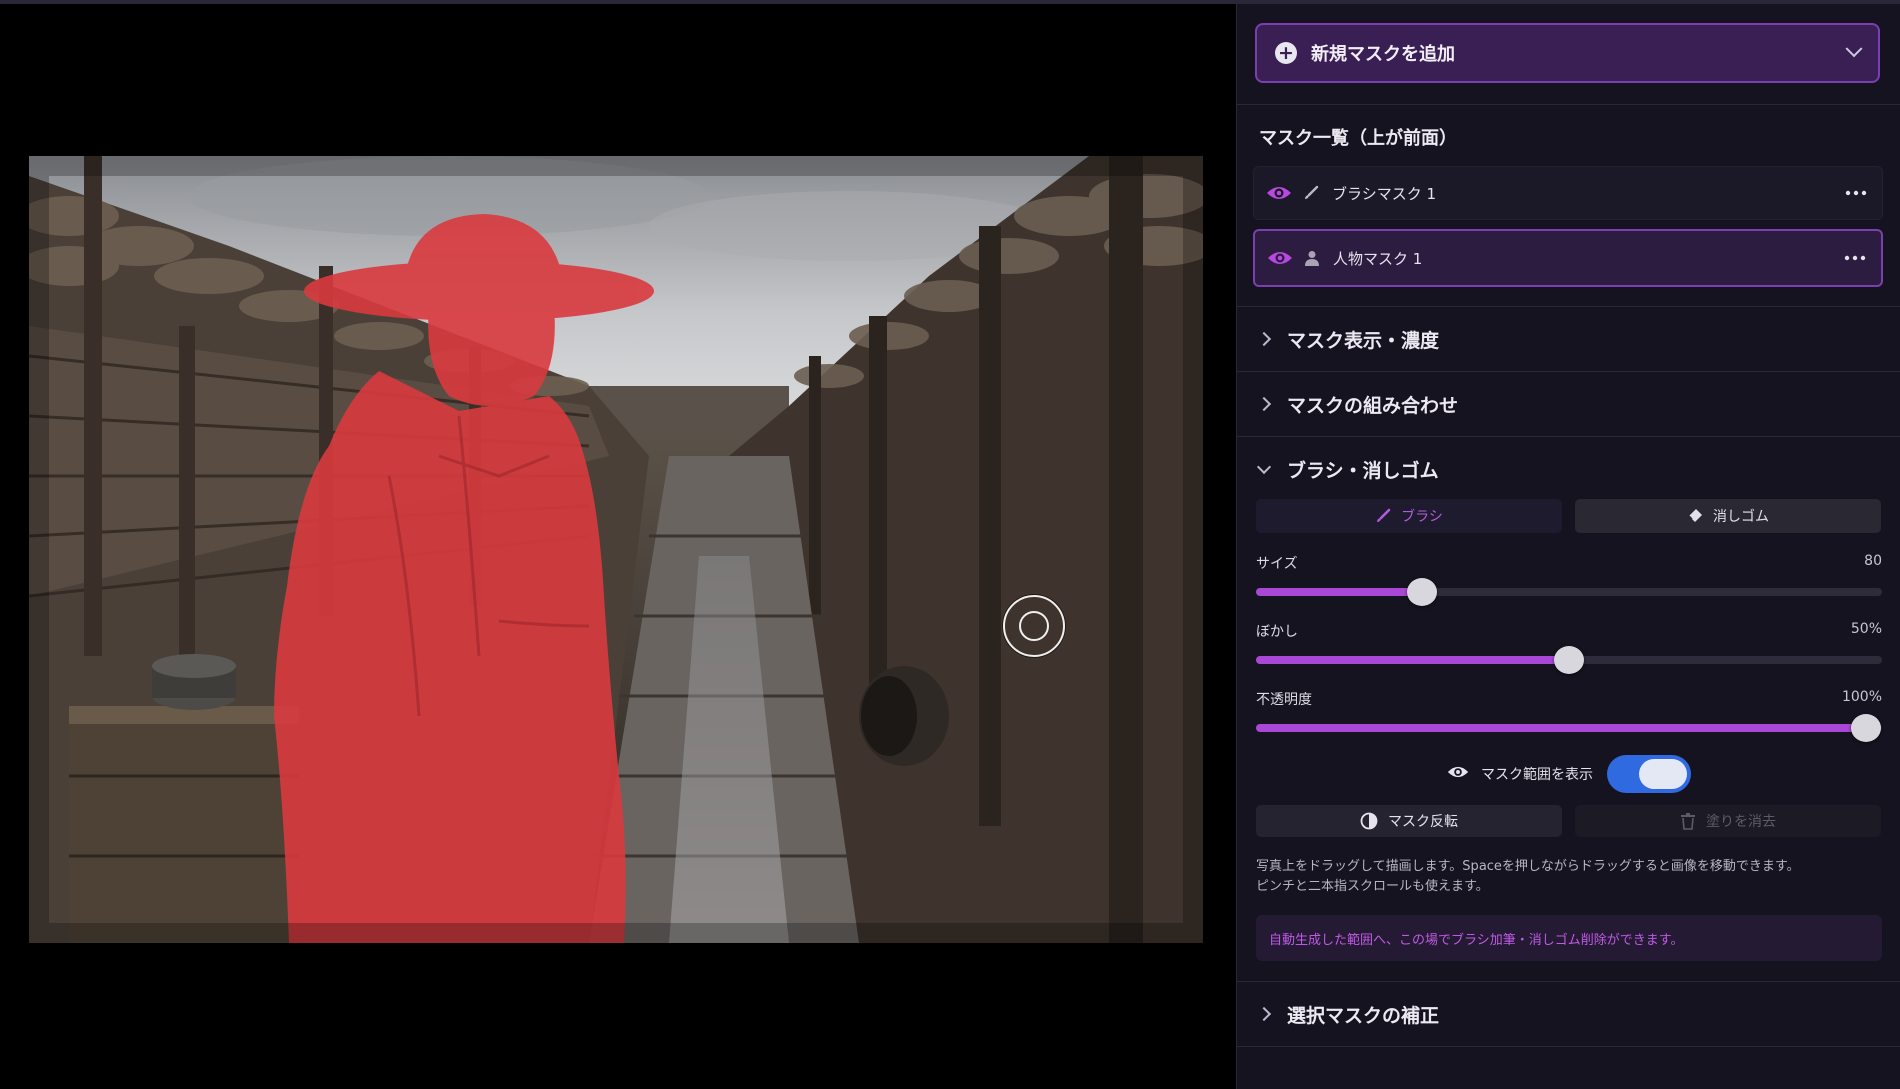  I want to click on section-label: 選択マスクの補正, so click(1363, 1015).